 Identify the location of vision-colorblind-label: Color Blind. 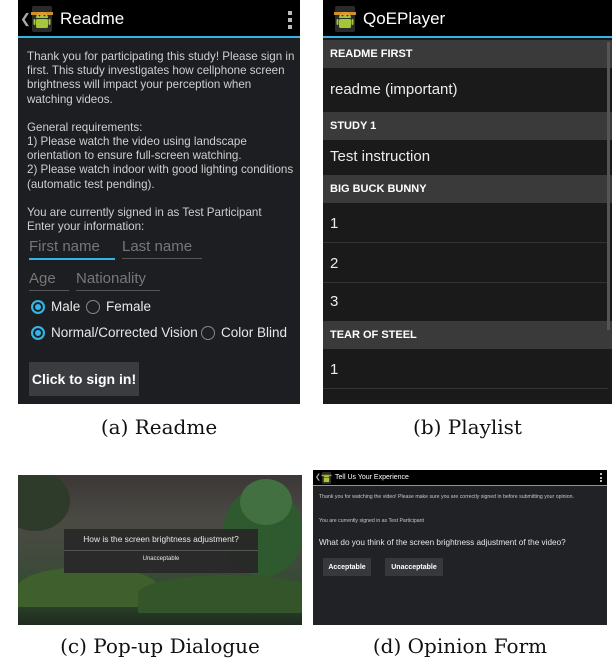
(254, 332).